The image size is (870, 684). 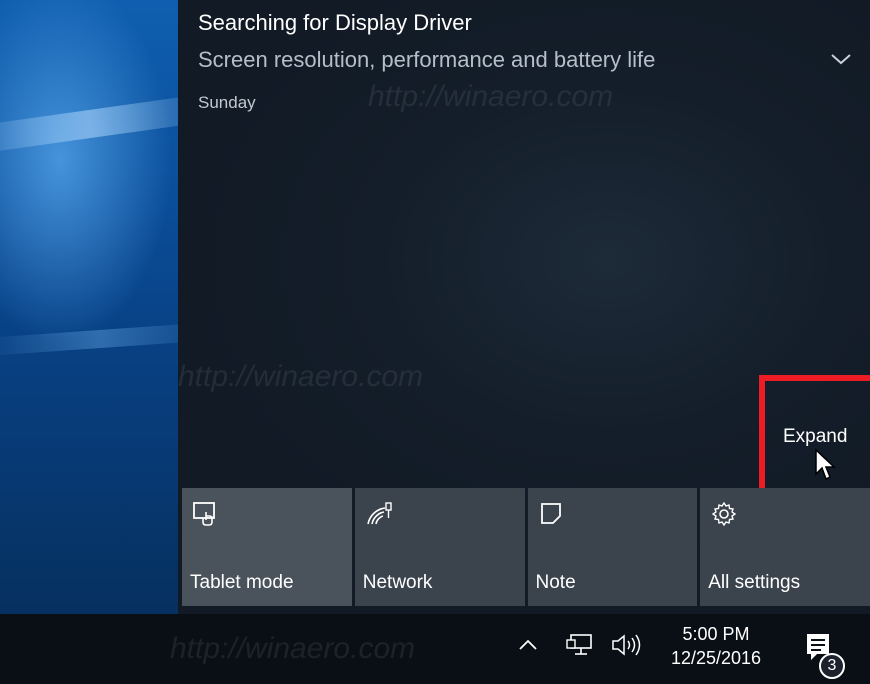 What do you see at coordinates (204, 514) in the screenshot?
I see `tablet-mode-icon` at bounding box center [204, 514].